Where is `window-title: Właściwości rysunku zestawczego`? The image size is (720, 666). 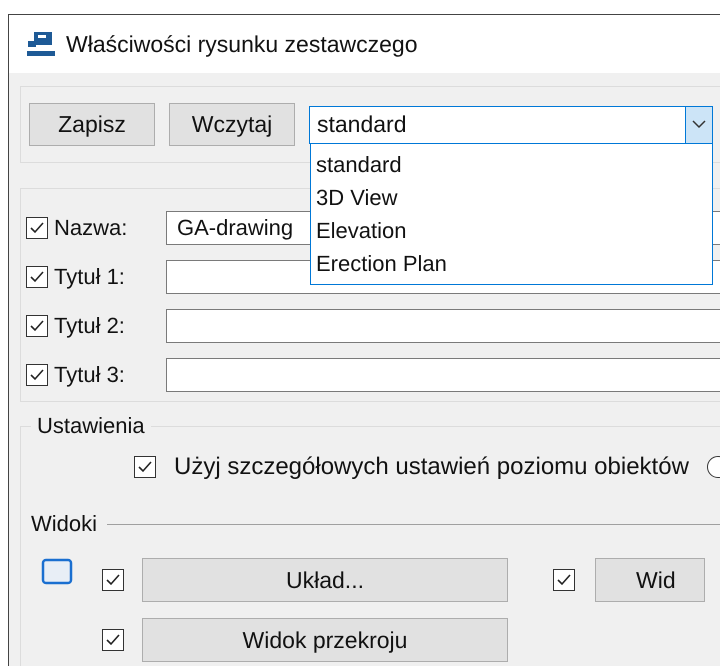 window-title: Właściwości rysunku zestawczego is located at coordinates (242, 44).